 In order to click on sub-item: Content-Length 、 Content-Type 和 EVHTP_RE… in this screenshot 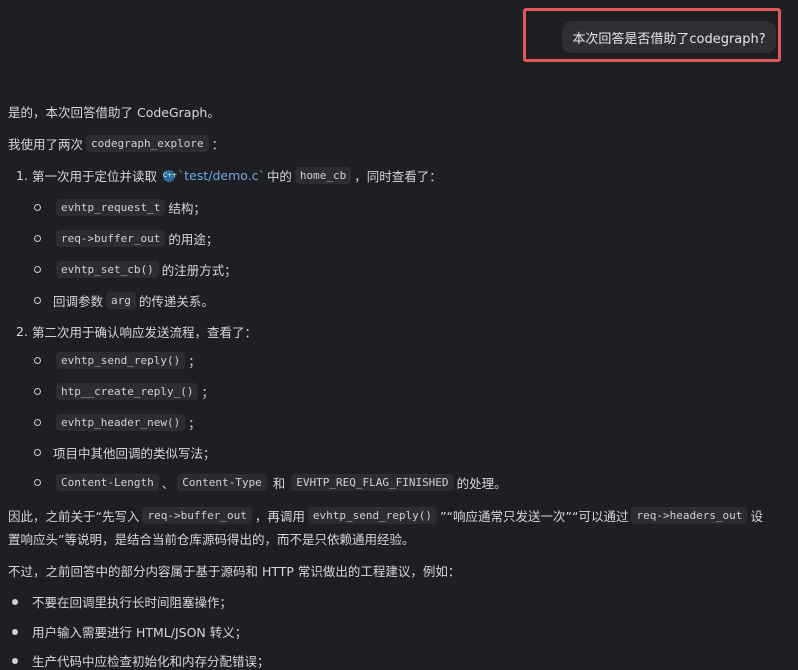, I will do `click(270, 482)`.